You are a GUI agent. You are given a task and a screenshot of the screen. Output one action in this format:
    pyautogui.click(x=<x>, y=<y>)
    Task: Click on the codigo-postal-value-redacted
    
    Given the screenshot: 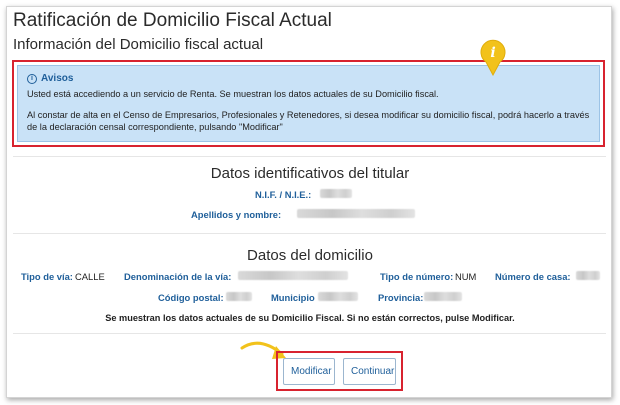 What is the action you would take?
    pyautogui.click(x=239, y=296)
    